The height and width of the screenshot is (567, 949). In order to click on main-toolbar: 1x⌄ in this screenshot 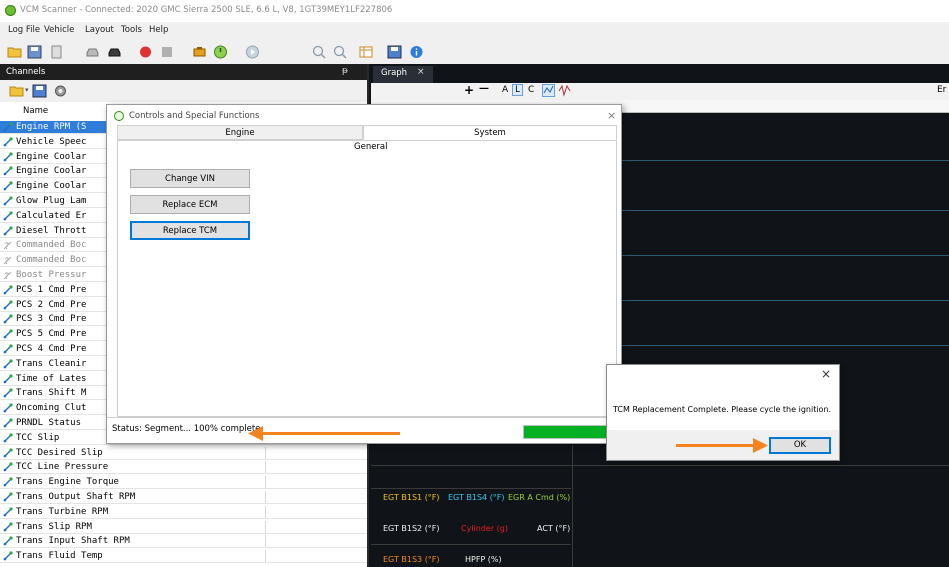, I will do `click(474, 69)`.